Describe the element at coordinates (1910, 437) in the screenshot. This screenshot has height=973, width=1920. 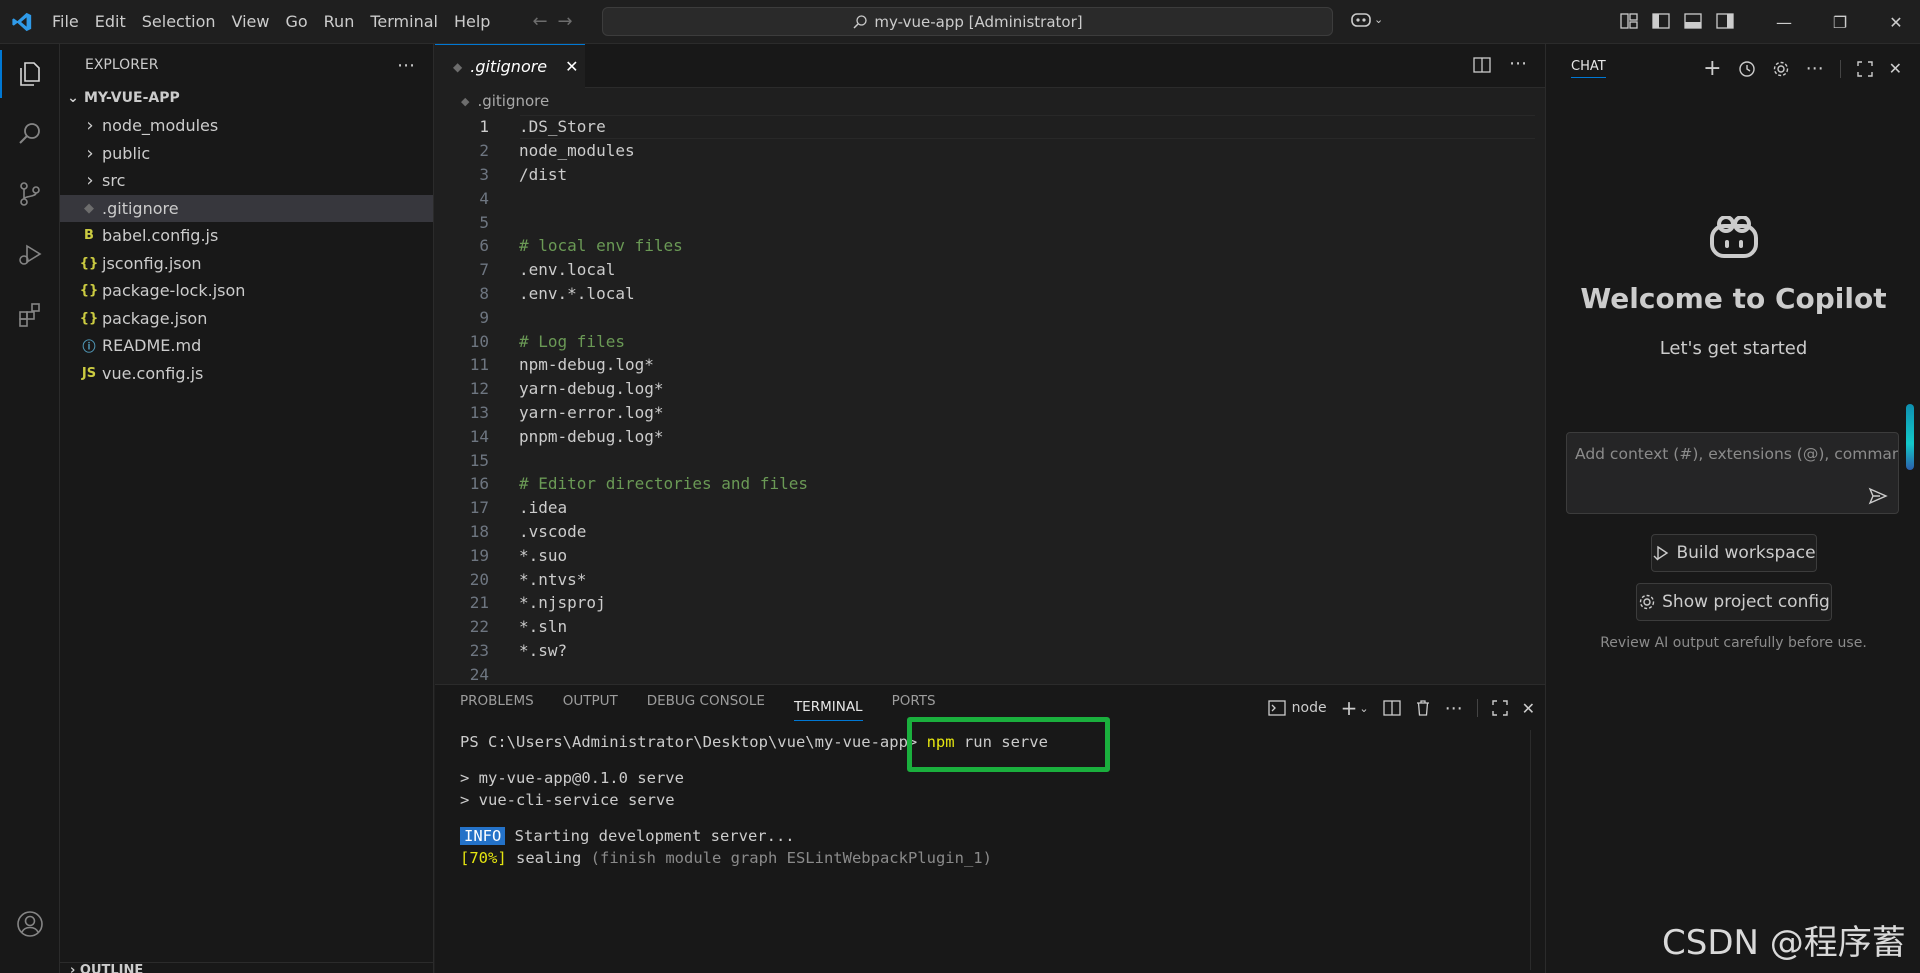
I see `chat-scrollbar` at that location.